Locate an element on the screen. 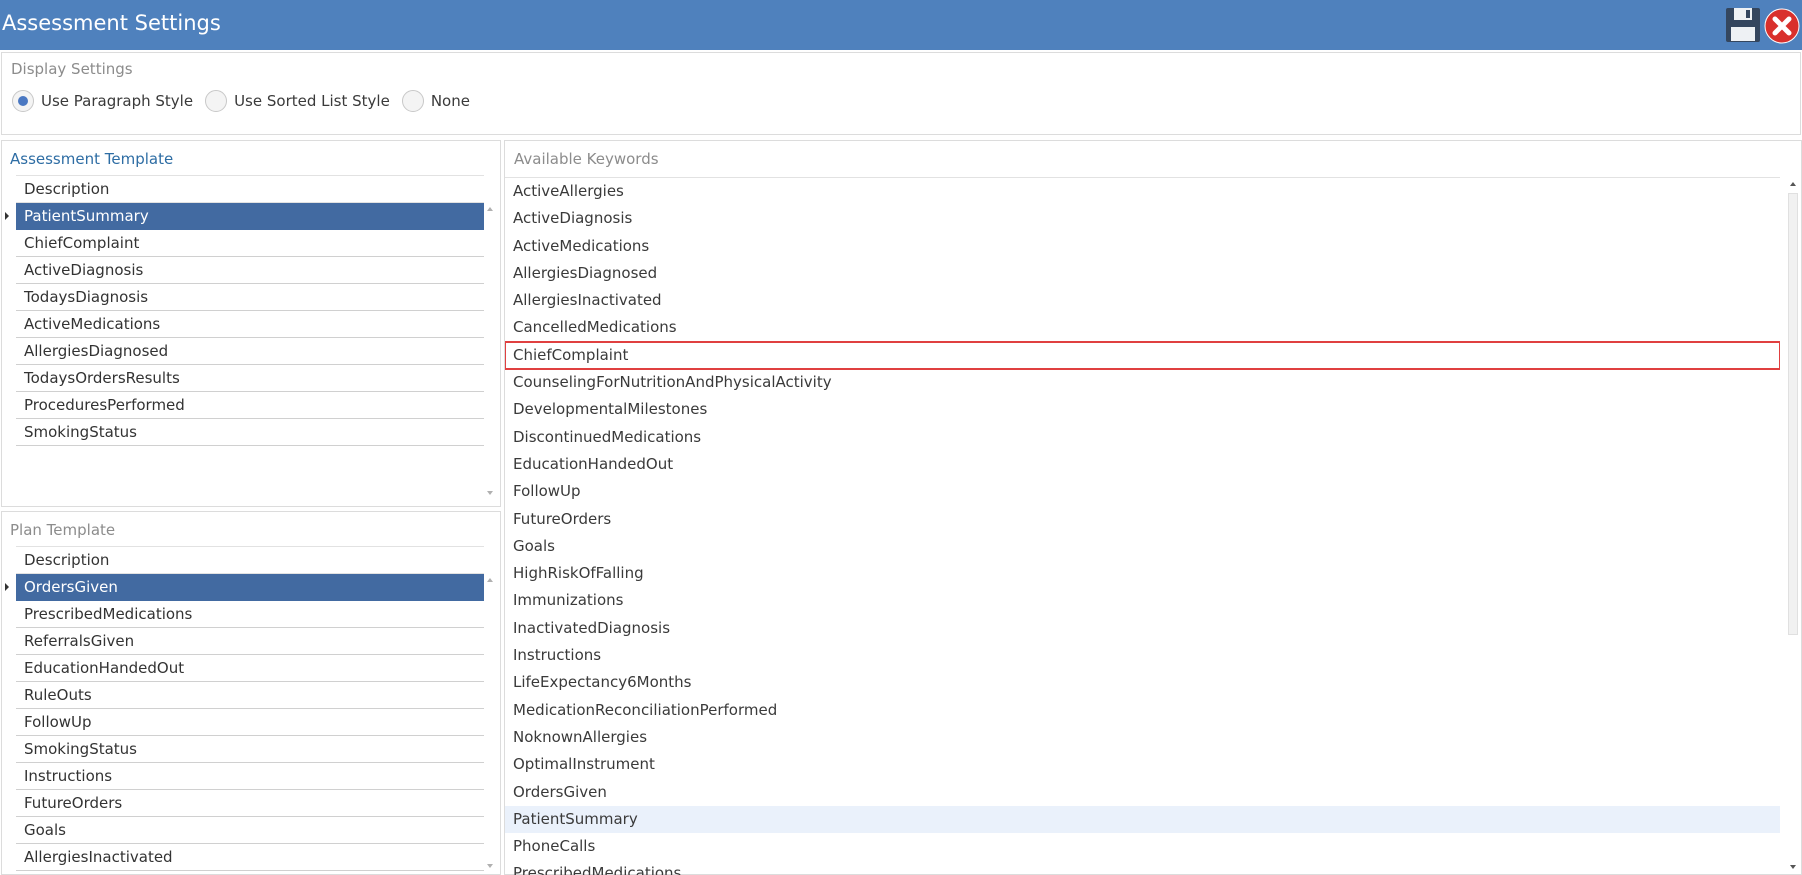 The height and width of the screenshot is (875, 1802). keyword-item: AllergiesDiagnosed is located at coordinates (1142, 273).